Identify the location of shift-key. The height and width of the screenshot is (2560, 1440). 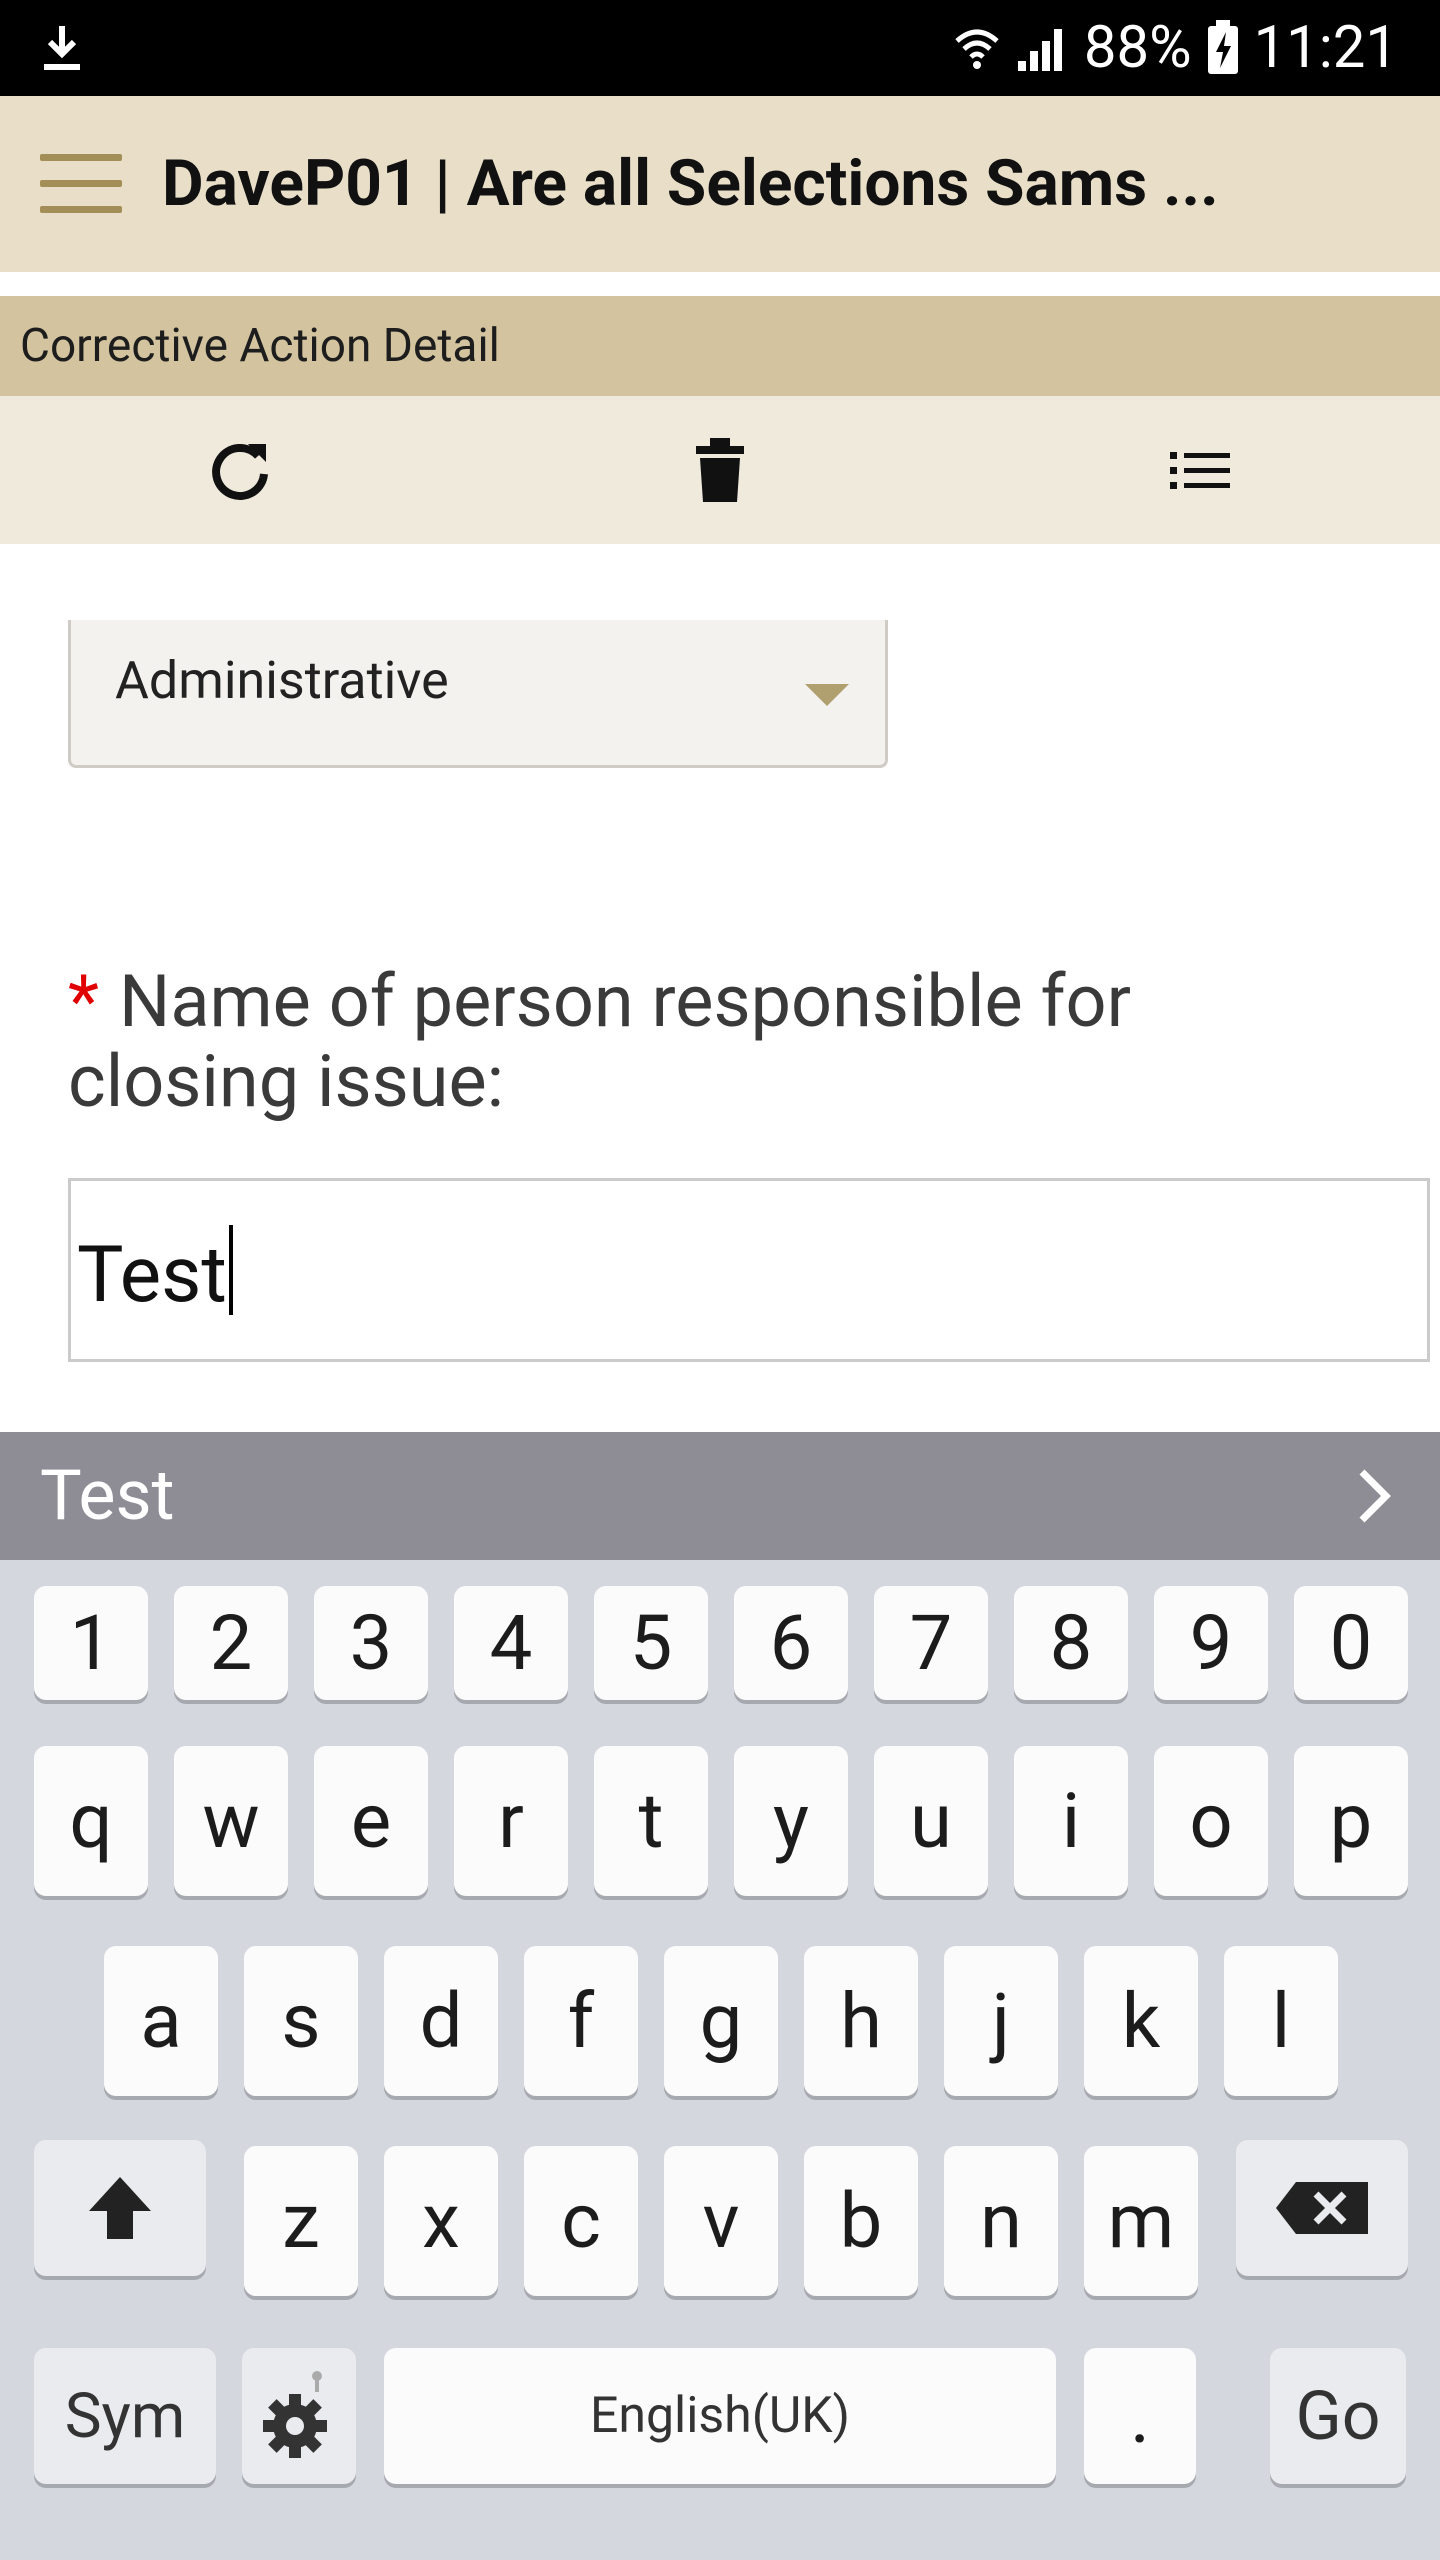
(120, 2208).